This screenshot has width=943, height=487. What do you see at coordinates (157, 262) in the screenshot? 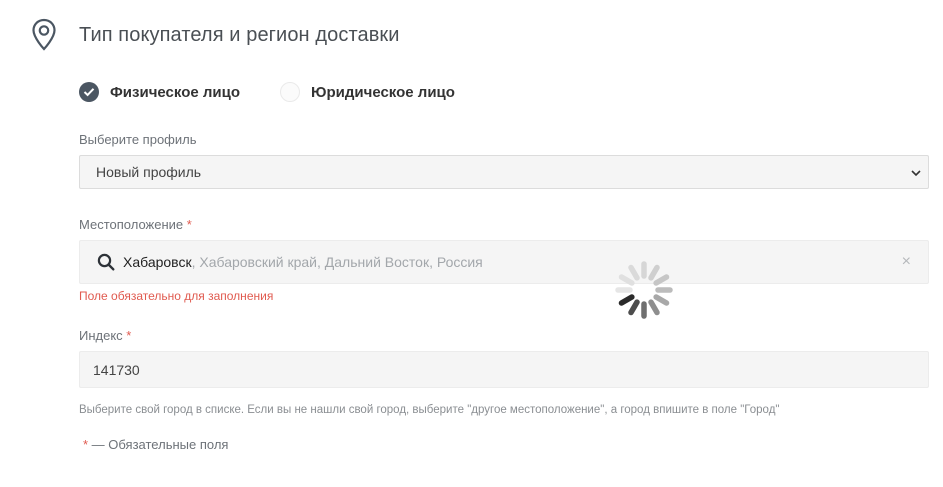
I see `location-city: Хабаровск` at bounding box center [157, 262].